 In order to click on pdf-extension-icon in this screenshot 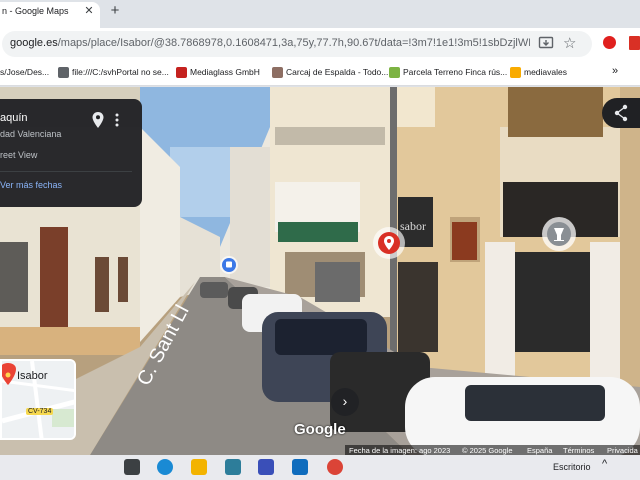, I will do `click(634, 43)`.